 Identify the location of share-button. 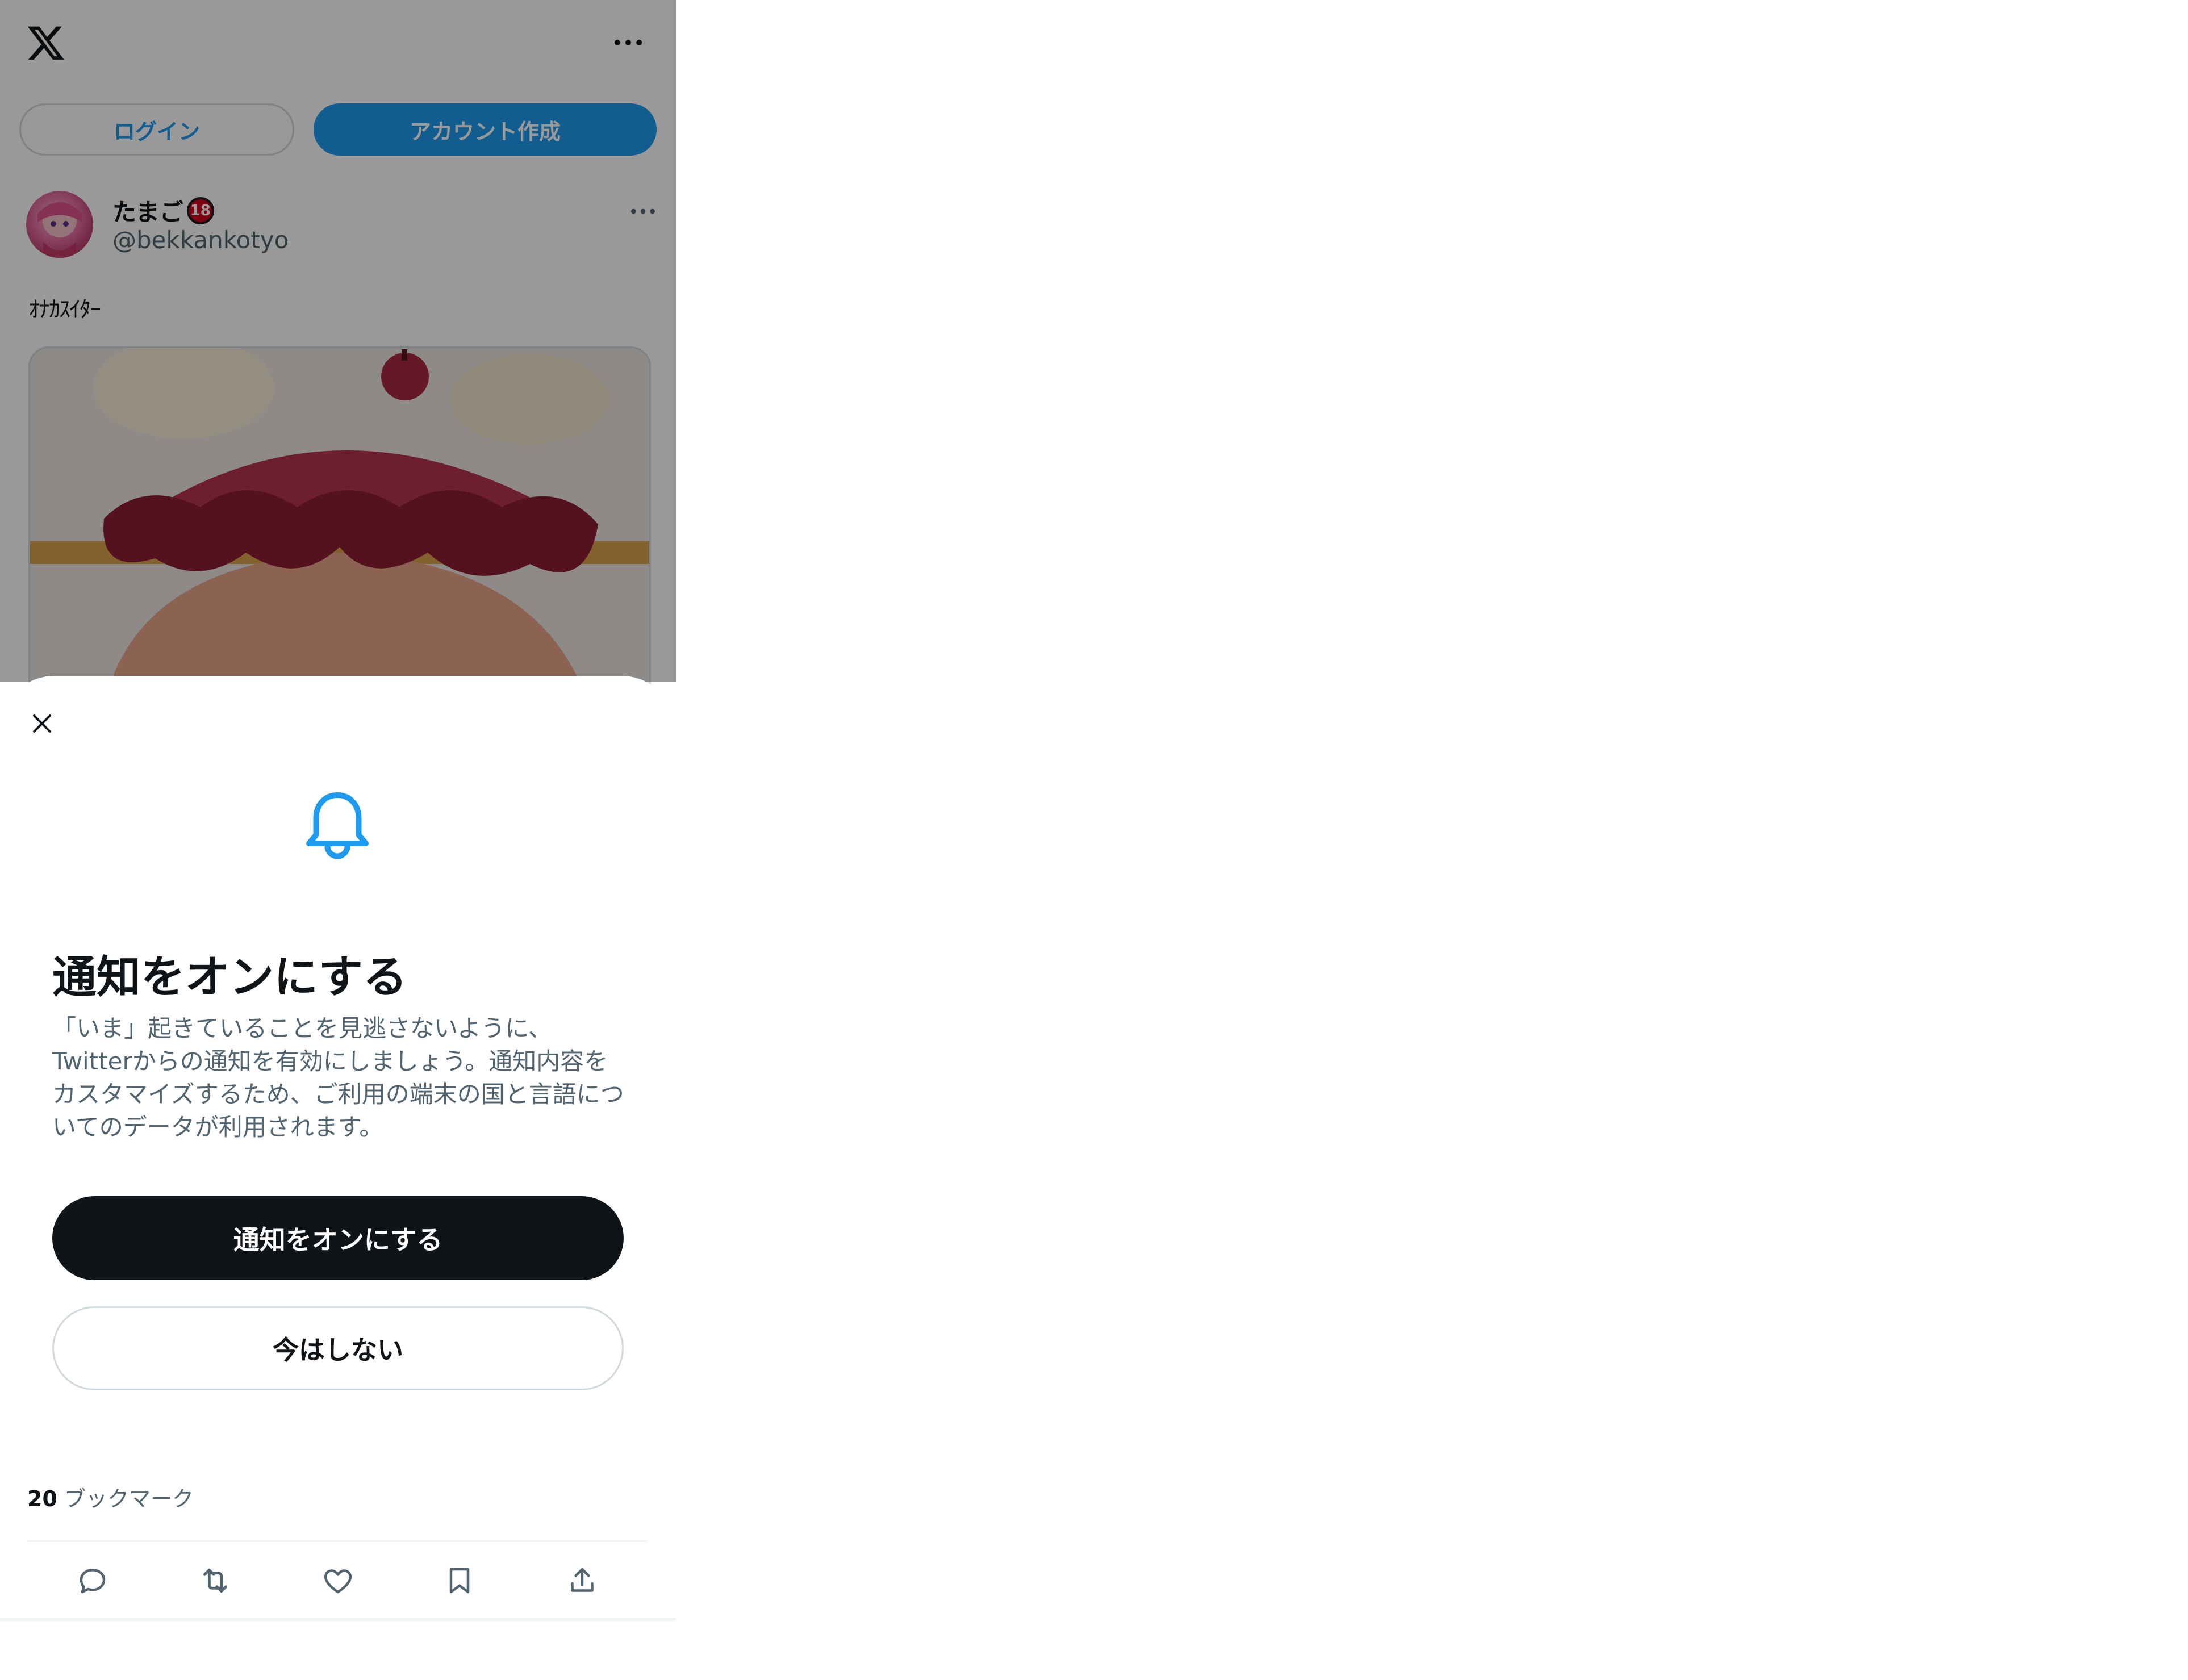
(582, 1580).